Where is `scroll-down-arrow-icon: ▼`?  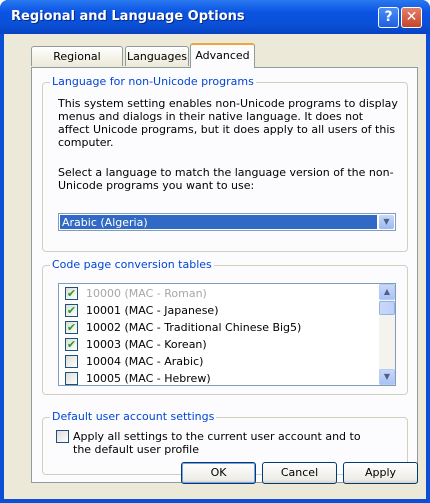 scroll-down-arrow-icon: ▼ is located at coordinates (387, 377).